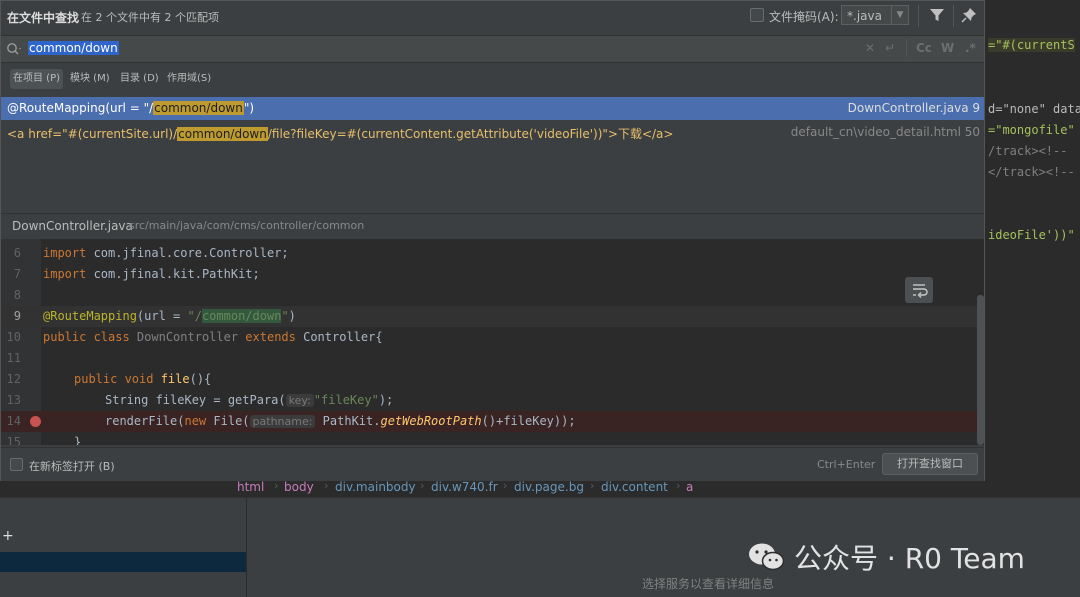 The image size is (1080, 597). What do you see at coordinates (189, 79) in the screenshot?
I see `tab-scope: 作用域(S)` at bounding box center [189, 79].